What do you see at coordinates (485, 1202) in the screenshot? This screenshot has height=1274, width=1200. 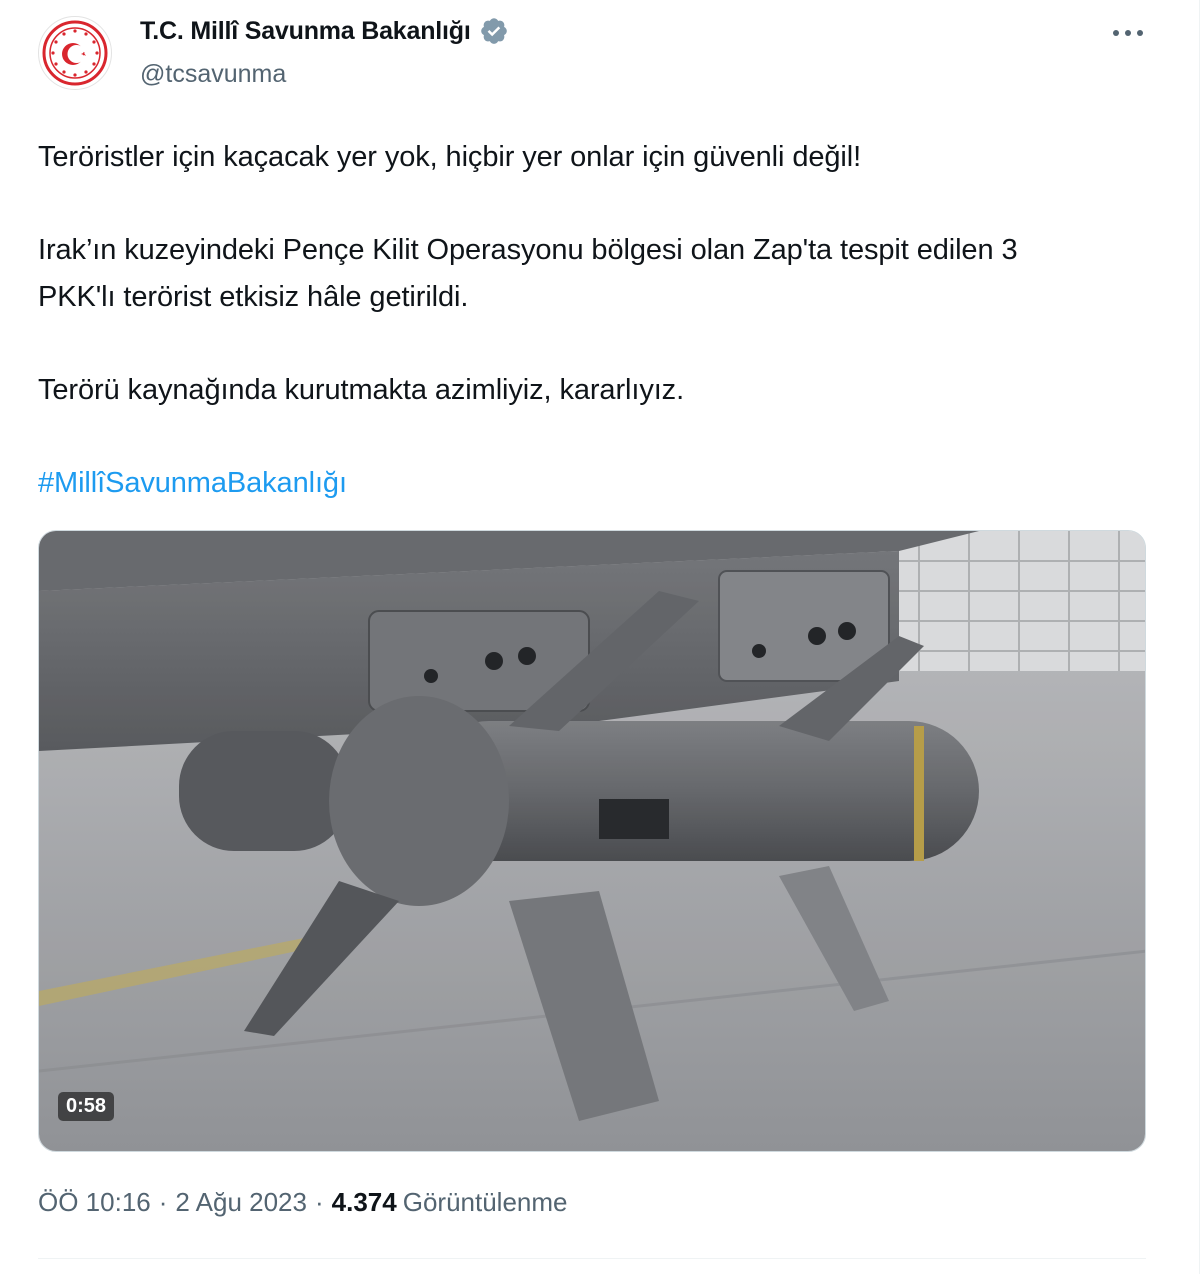 I see `views-label: Görüntülenme` at bounding box center [485, 1202].